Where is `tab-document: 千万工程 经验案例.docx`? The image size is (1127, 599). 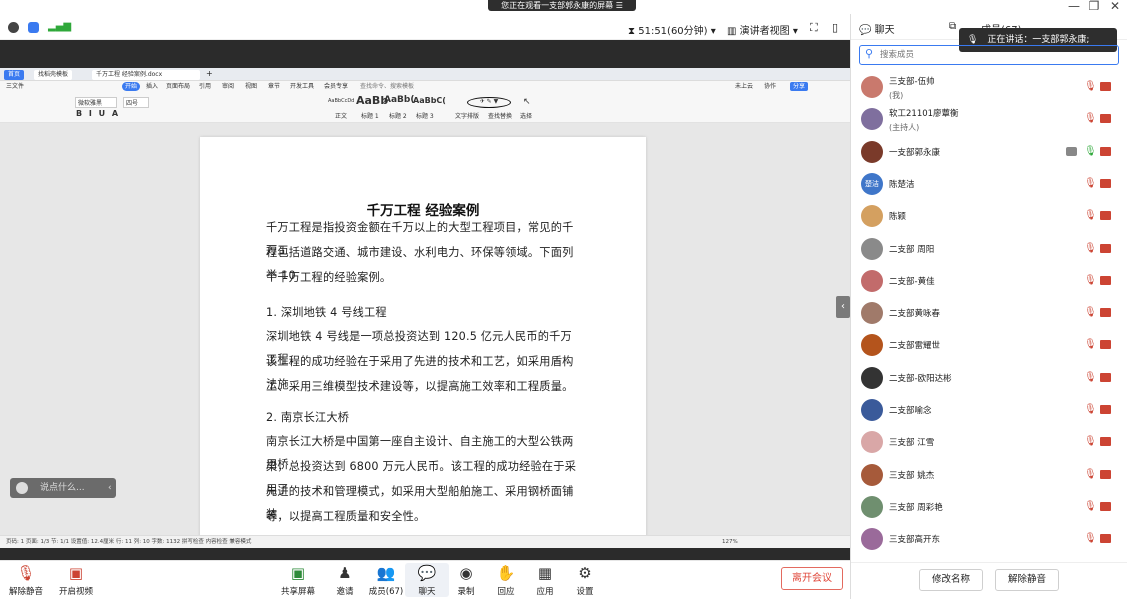
tab-document: 千万工程 经验案例.docx is located at coordinates (146, 75).